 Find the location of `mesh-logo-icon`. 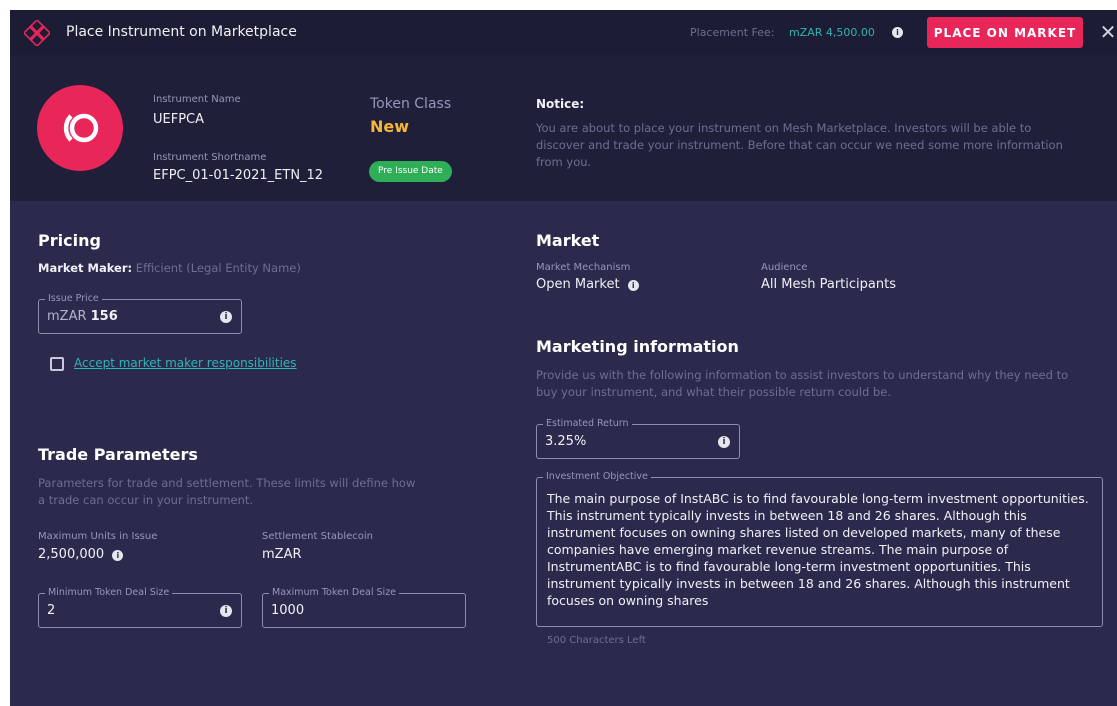

mesh-logo-icon is located at coordinates (37, 33).